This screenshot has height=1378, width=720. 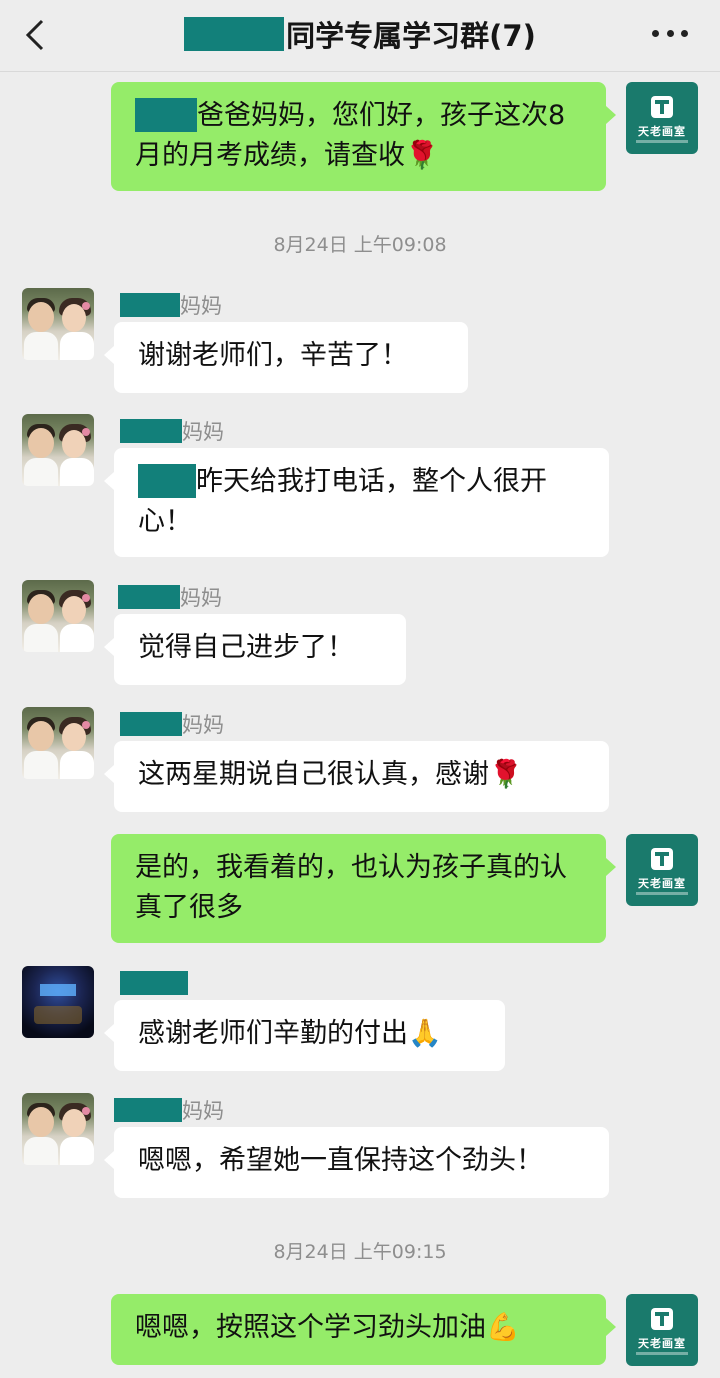 I want to click on message-text: 这两星期说自己很认真，感谢, so click(x=313, y=774).